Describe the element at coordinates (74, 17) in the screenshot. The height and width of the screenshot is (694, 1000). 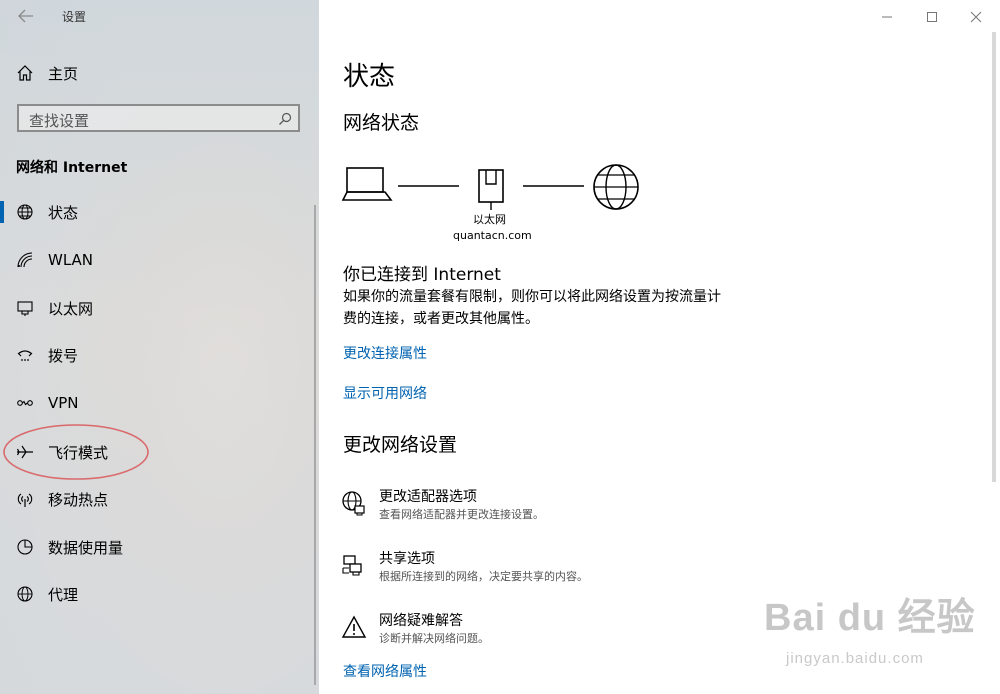
I see `app-title: 设置` at that location.